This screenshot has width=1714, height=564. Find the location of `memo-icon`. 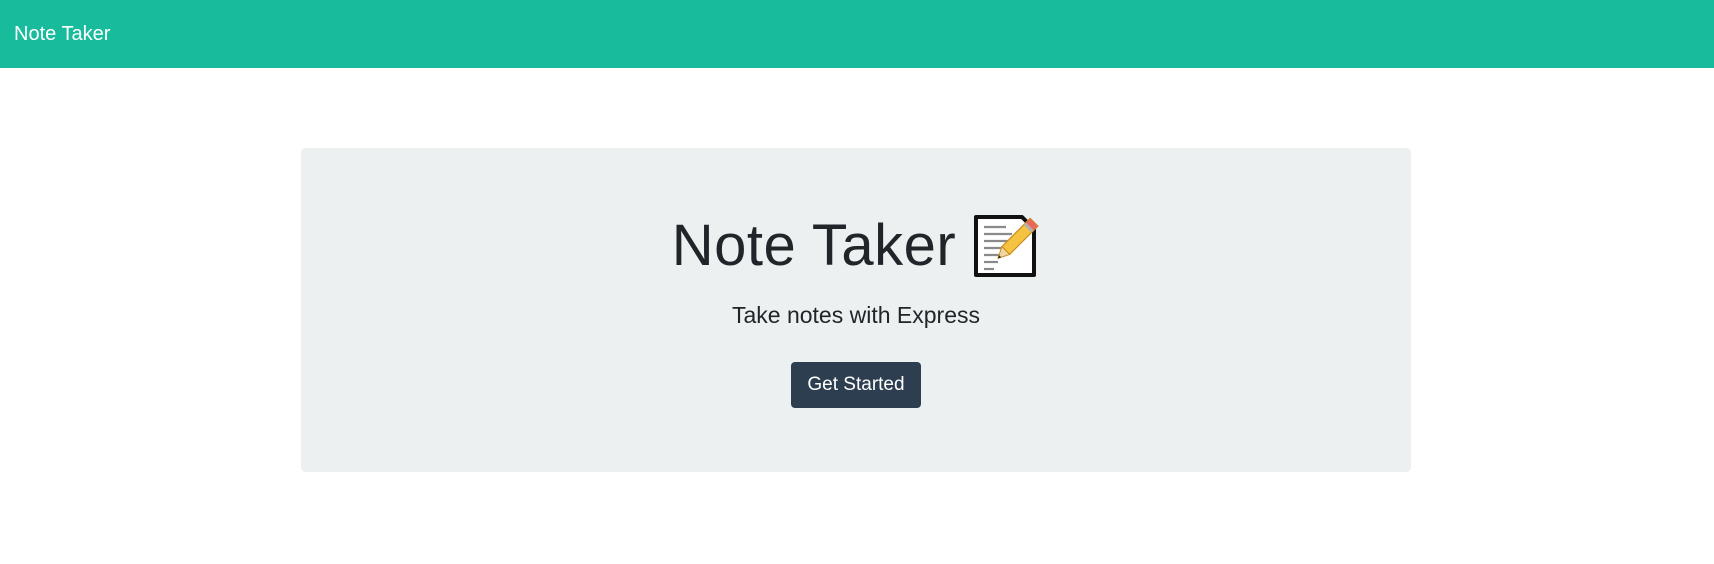

memo-icon is located at coordinates (1006, 246).